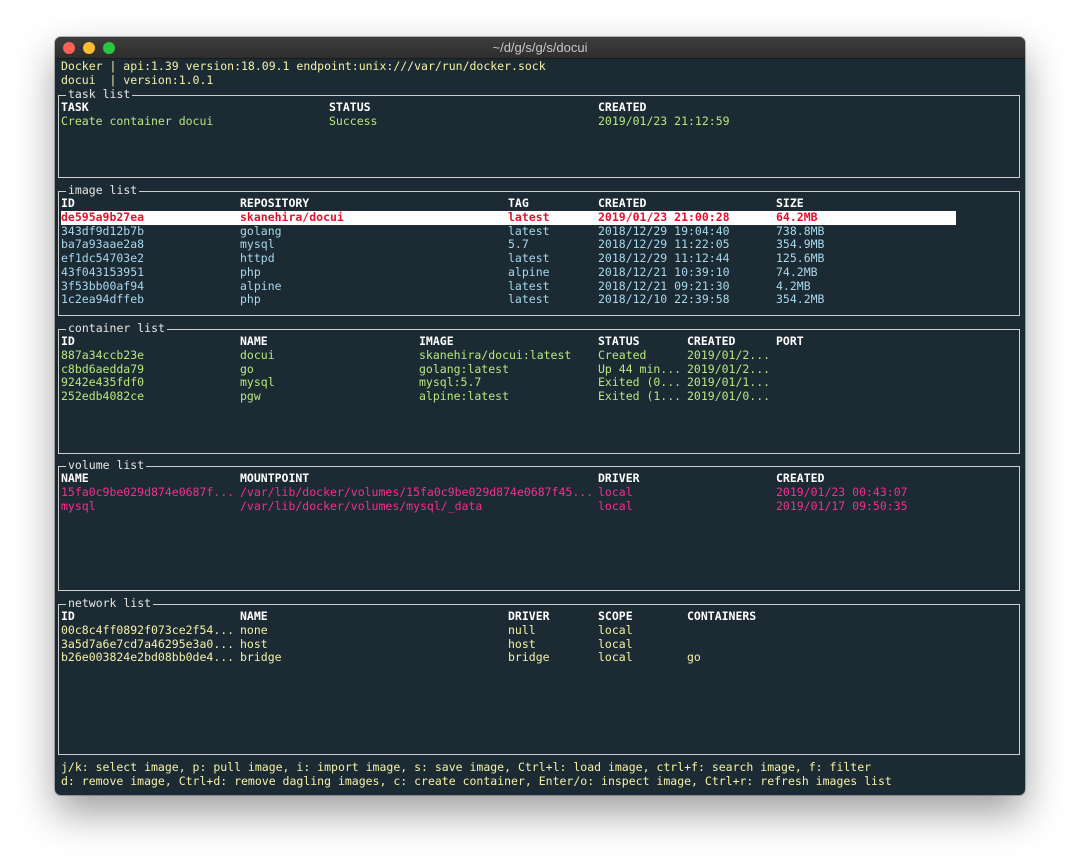 The image size is (1080, 867). What do you see at coordinates (257, 355) in the screenshot?
I see `container-row-name: docui` at bounding box center [257, 355].